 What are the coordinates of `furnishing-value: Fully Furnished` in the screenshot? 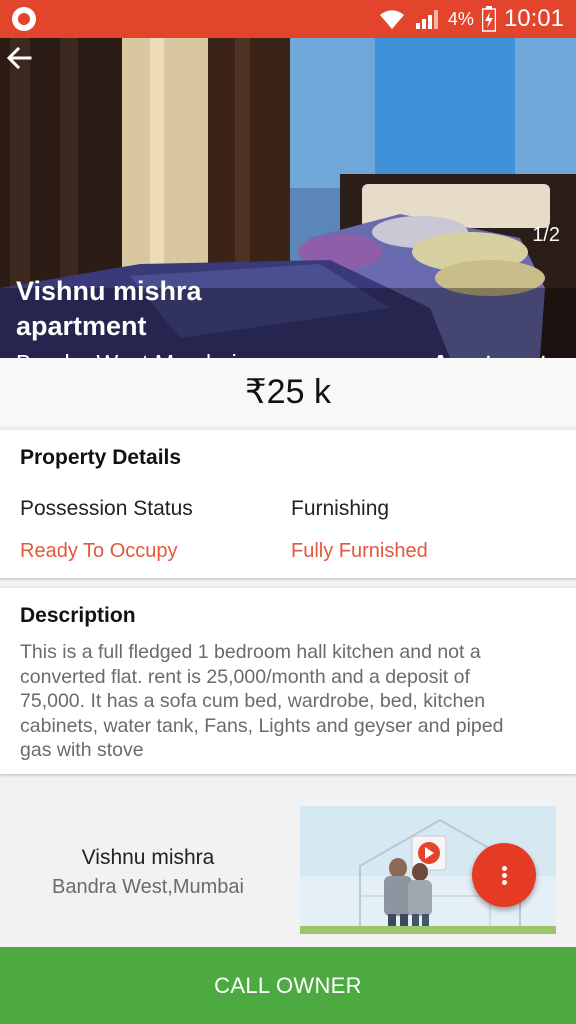 It's located at (359, 551).